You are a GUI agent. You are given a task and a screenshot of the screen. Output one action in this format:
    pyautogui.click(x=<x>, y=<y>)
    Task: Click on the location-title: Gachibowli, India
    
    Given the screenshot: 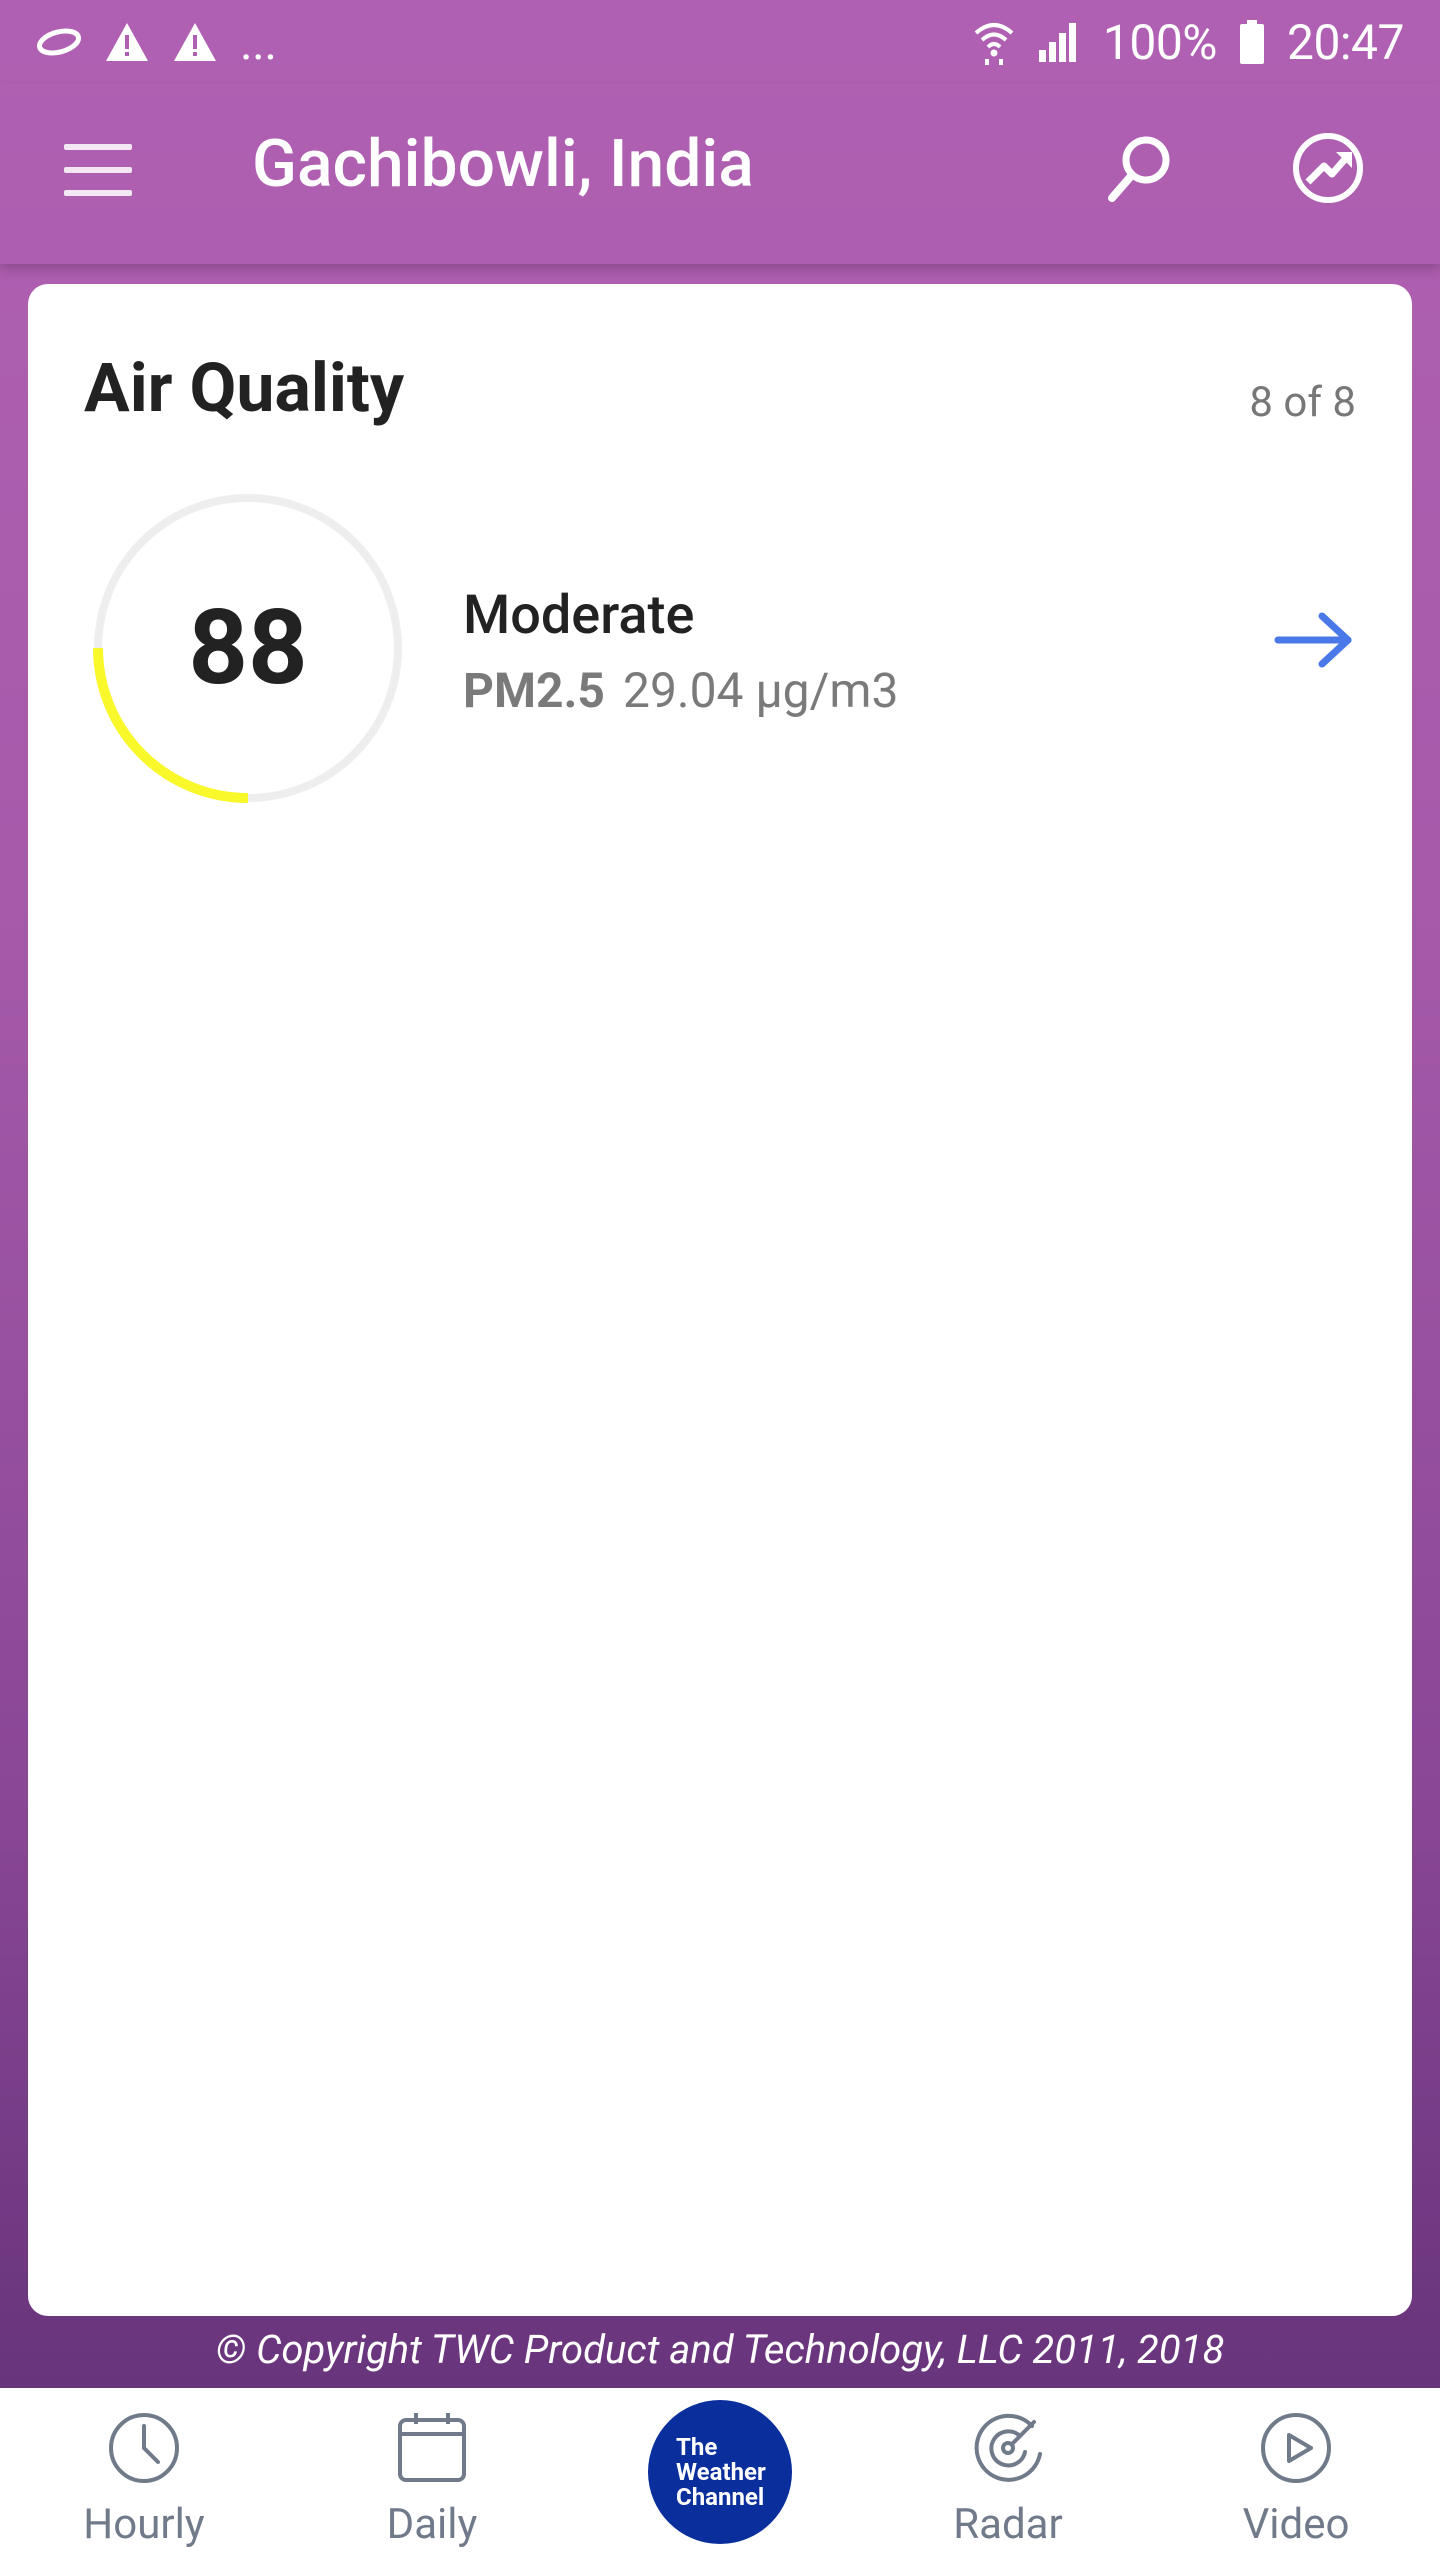 What is the action you would take?
    pyautogui.click(x=503, y=164)
    